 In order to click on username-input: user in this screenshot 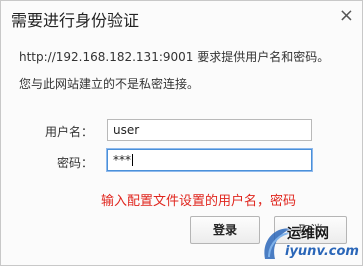, I will do `click(209, 130)`.